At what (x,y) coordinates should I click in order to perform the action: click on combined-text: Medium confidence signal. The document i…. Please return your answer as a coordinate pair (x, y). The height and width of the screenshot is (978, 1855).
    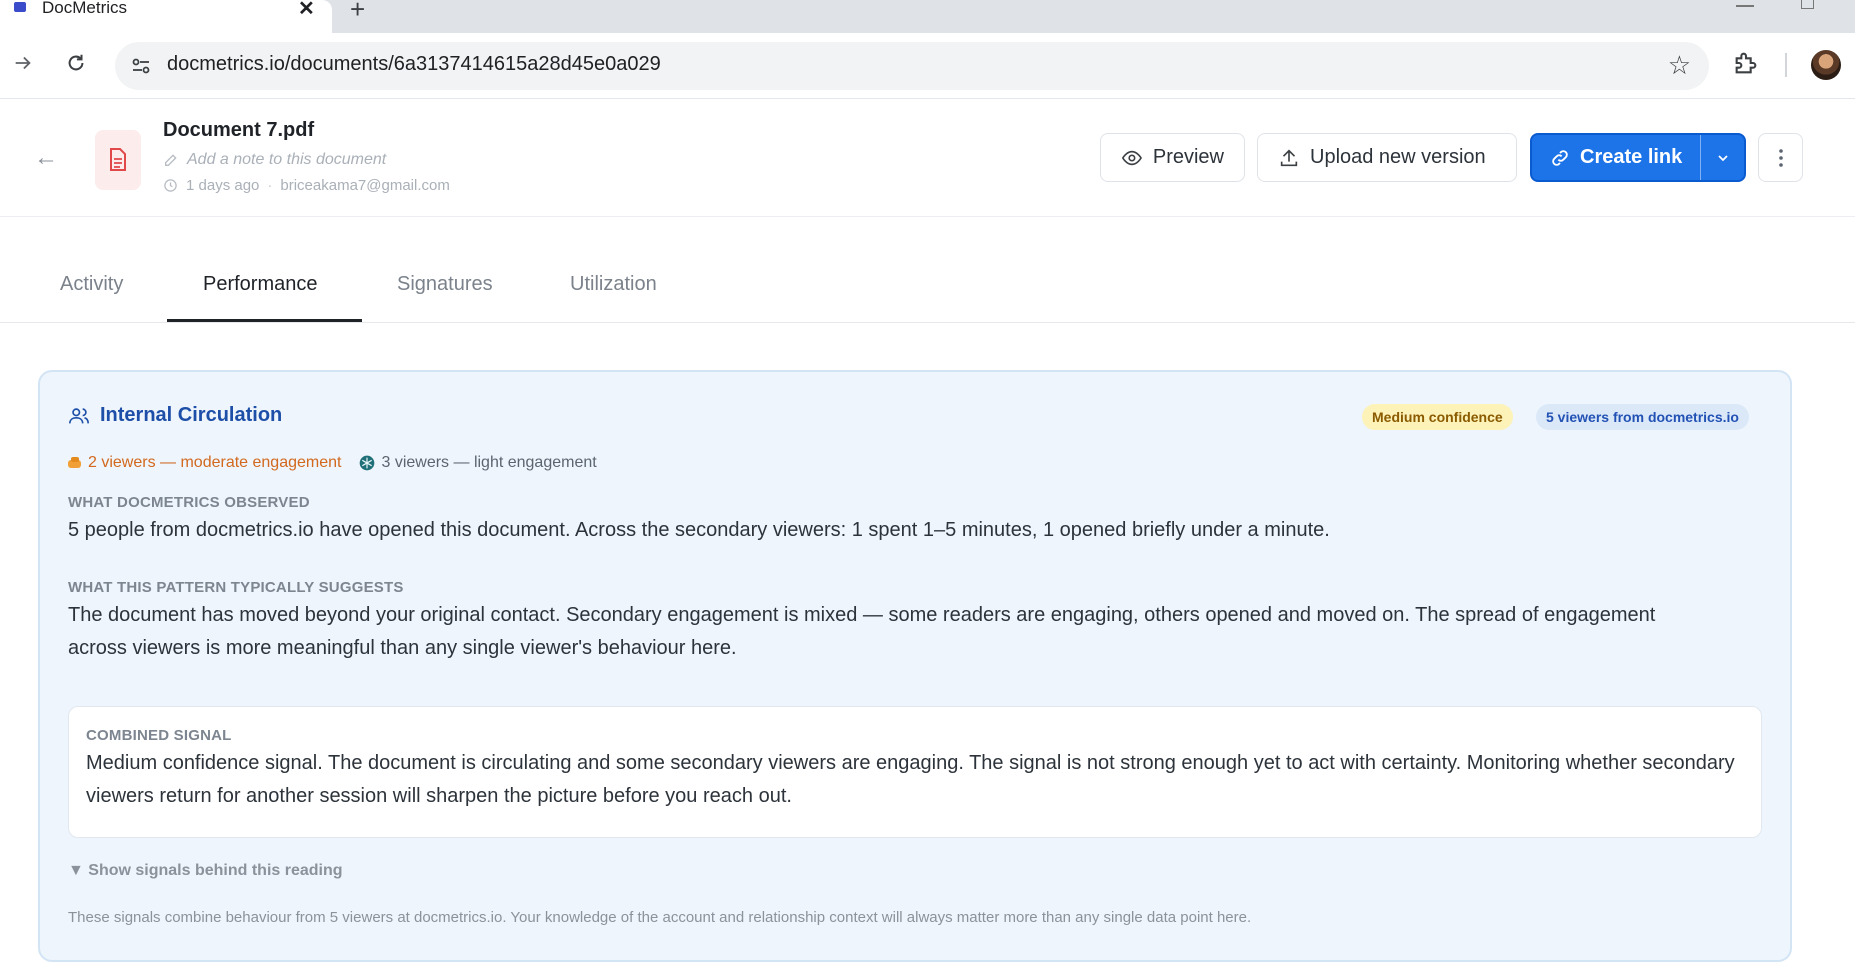
    Looking at the image, I should click on (910, 779).